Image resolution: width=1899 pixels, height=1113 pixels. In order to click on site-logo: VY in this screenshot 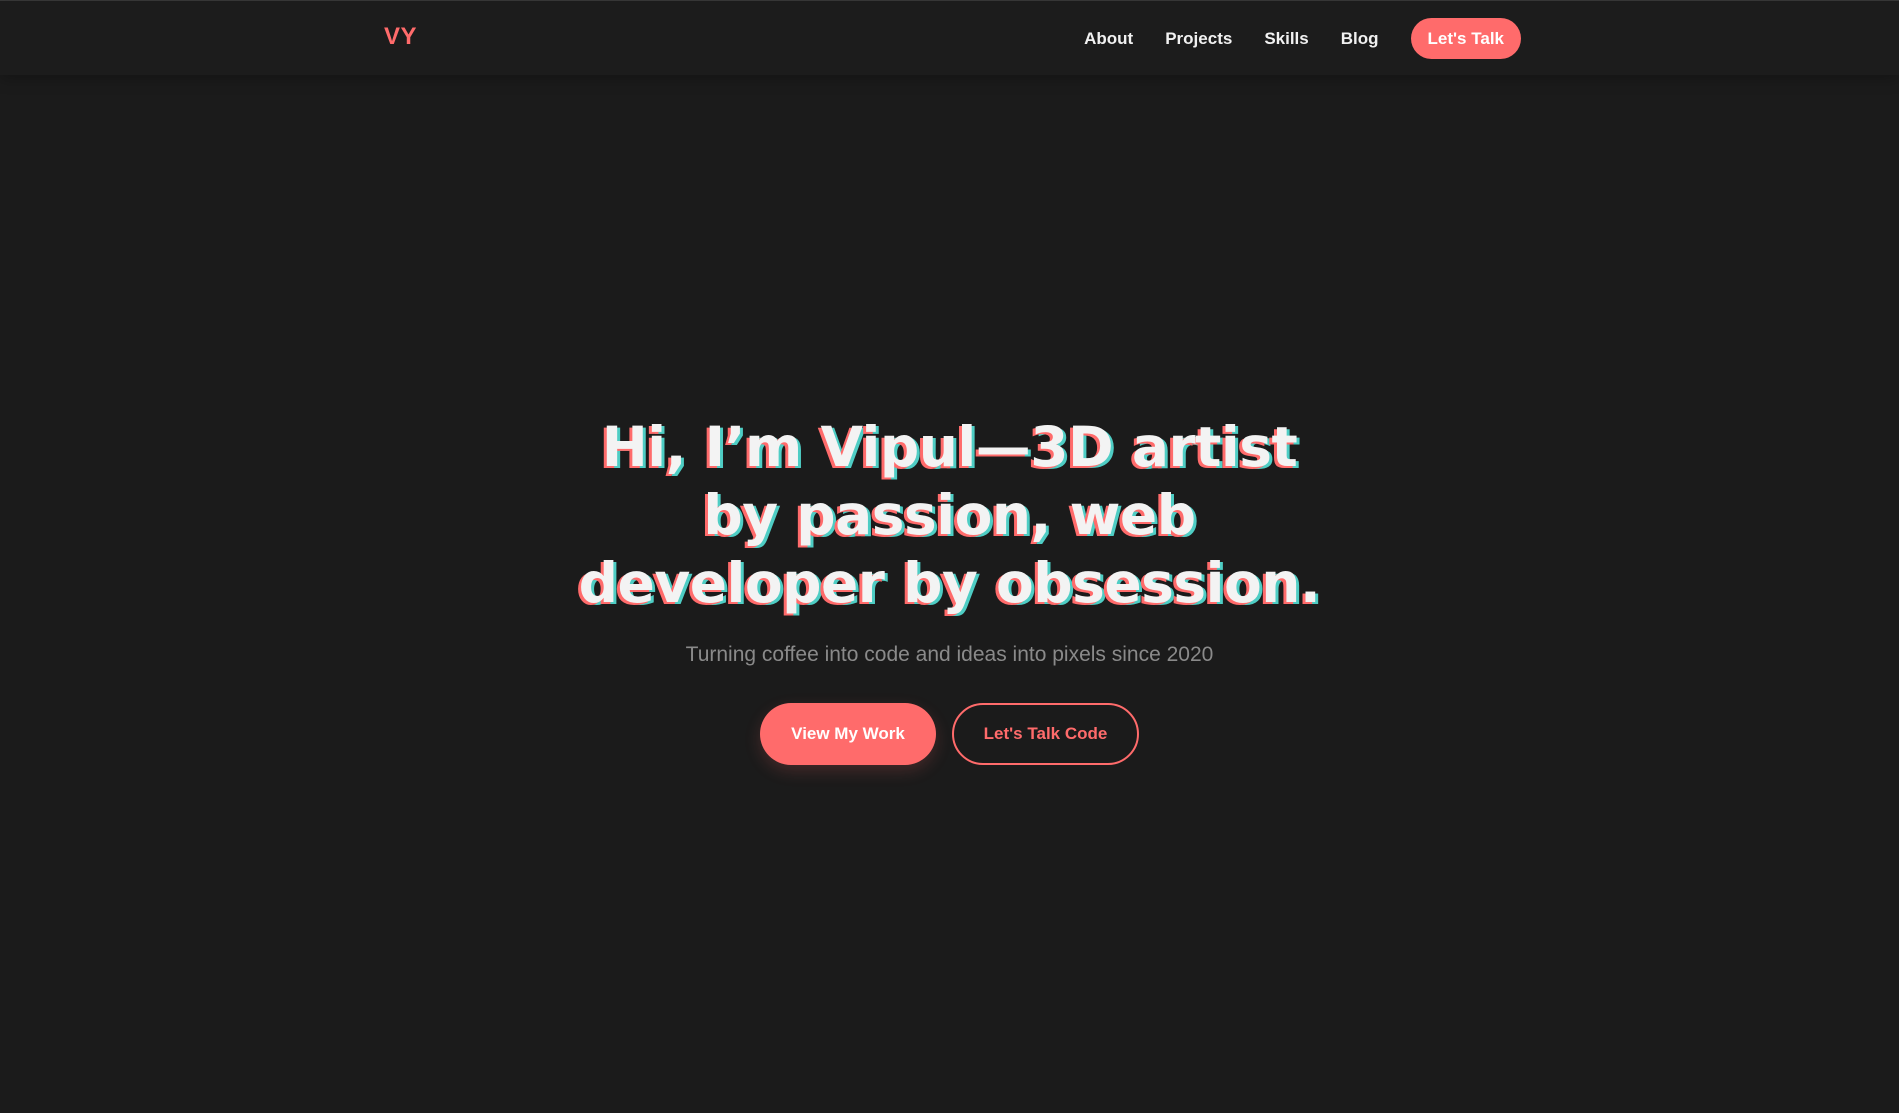, I will do `click(400, 37)`.